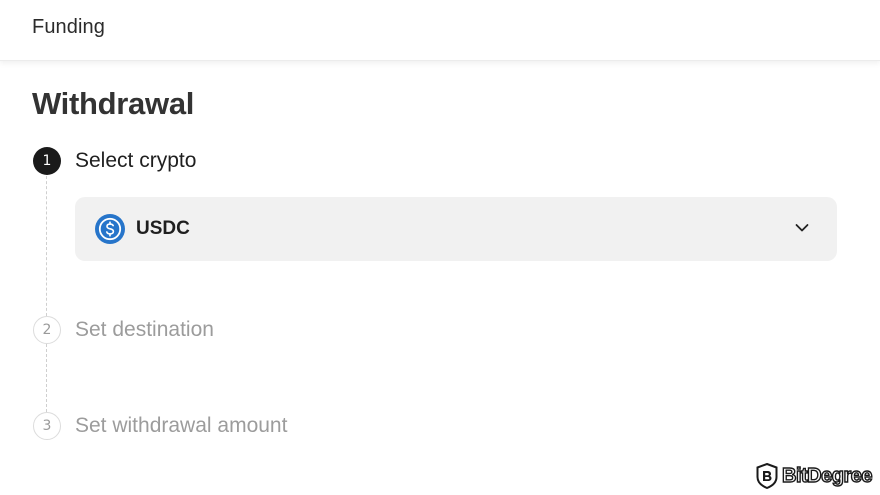 This screenshot has height=495, width=880. What do you see at coordinates (47, 426) in the screenshot?
I see `step-3-badge: 3` at bounding box center [47, 426].